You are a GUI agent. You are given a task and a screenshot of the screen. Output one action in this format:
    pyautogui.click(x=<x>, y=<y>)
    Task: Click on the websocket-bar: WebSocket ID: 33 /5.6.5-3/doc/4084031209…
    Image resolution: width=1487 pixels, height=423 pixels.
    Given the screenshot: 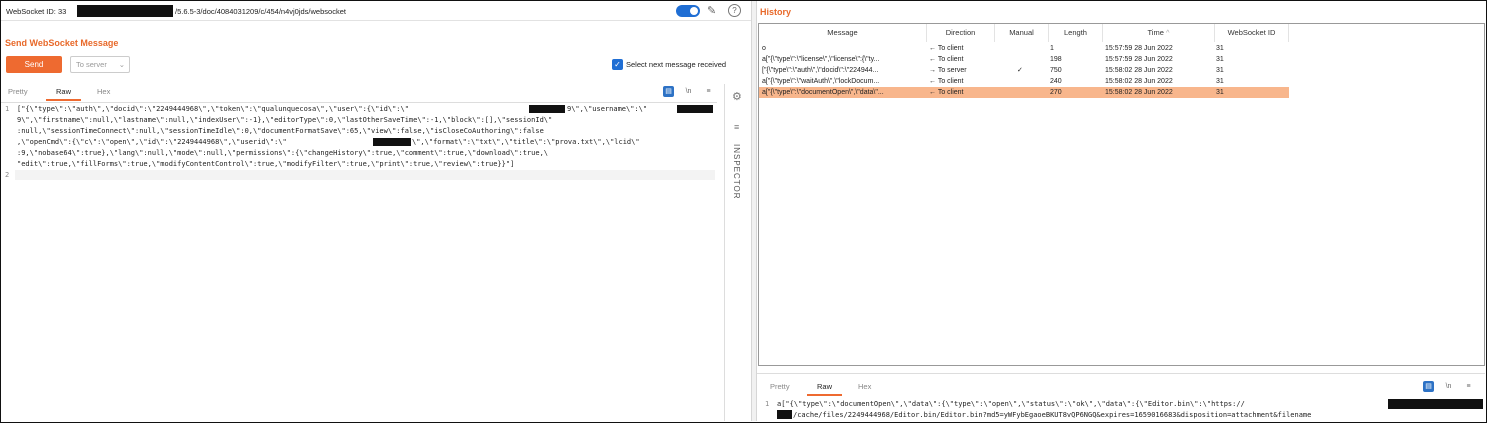 What is the action you would take?
    pyautogui.click(x=376, y=11)
    